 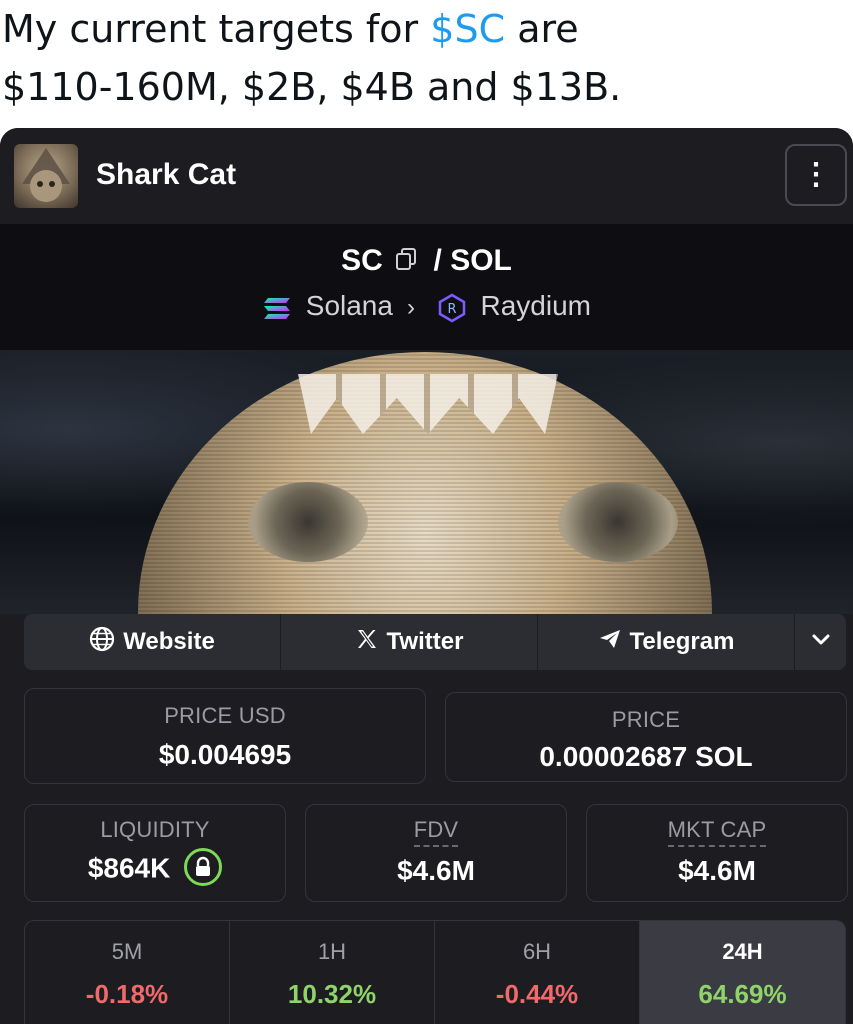 What do you see at coordinates (610, 642) in the screenshot?
I see `telegram-icon` at bounding box center [610, 642].